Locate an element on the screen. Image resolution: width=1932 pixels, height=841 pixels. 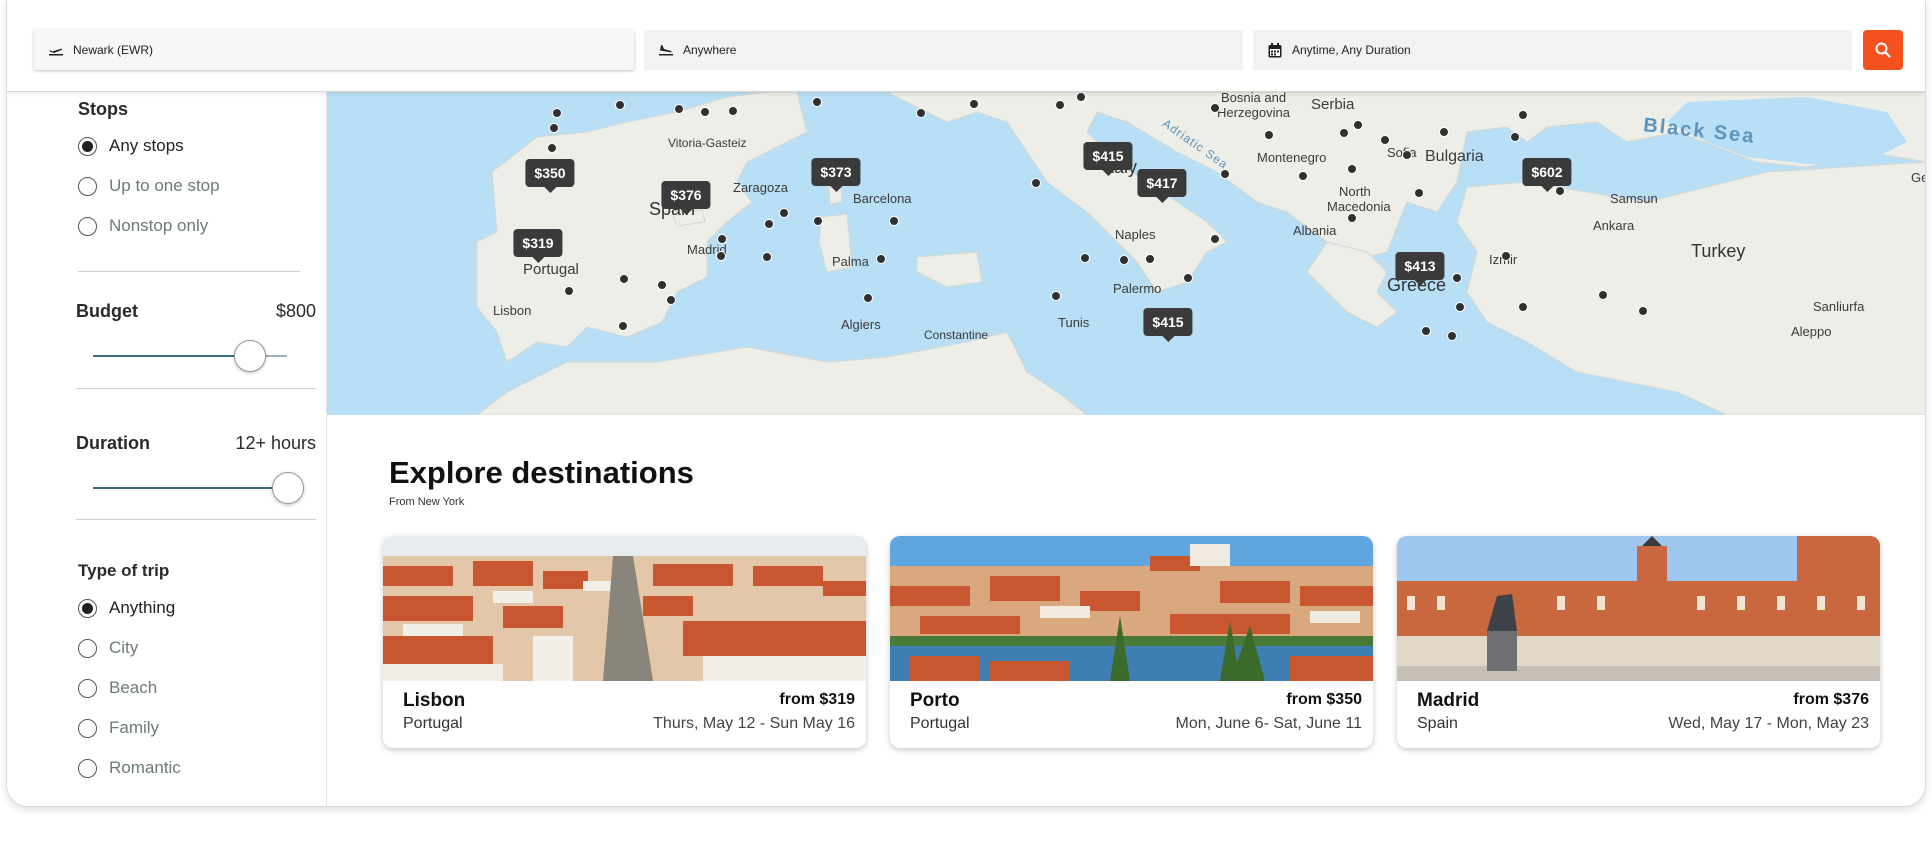
price-pin: $373 is located at coordinates (836, 175).